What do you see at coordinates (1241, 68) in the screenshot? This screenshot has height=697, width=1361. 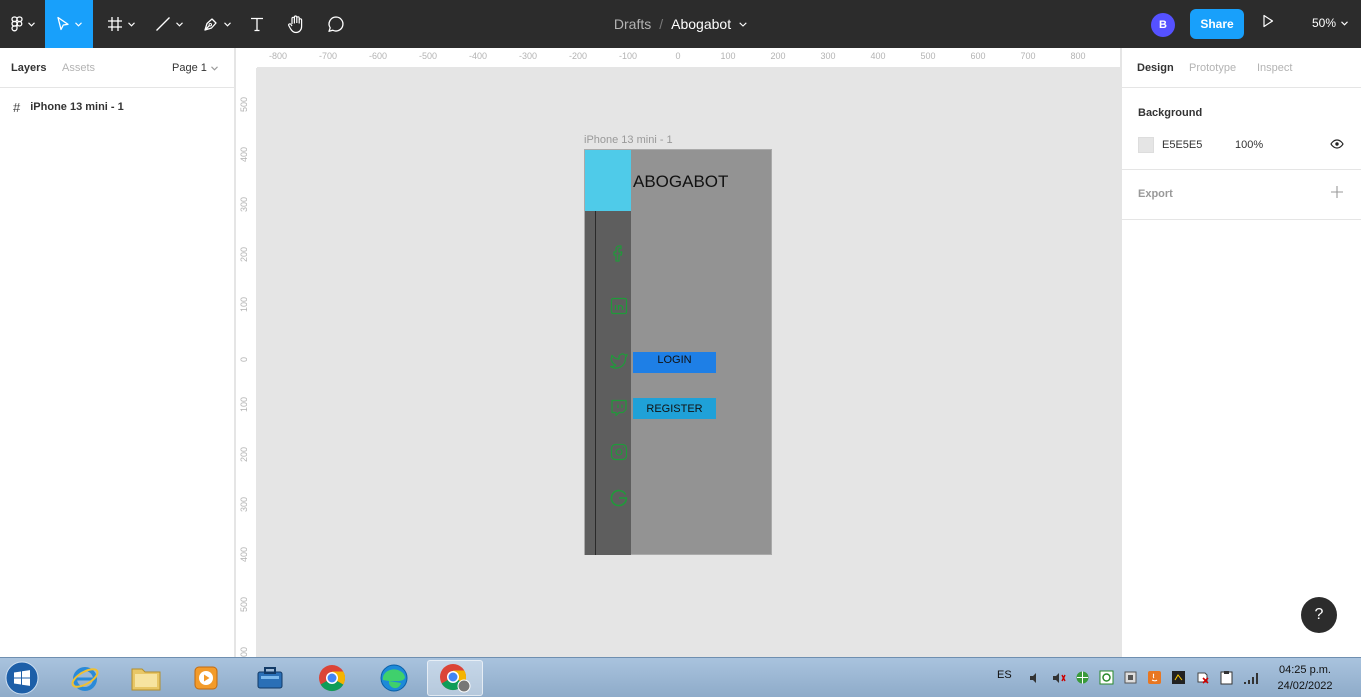 I see `right-panel-tabs: Design Prototype Inspect` at bounding box center [1241, 68].